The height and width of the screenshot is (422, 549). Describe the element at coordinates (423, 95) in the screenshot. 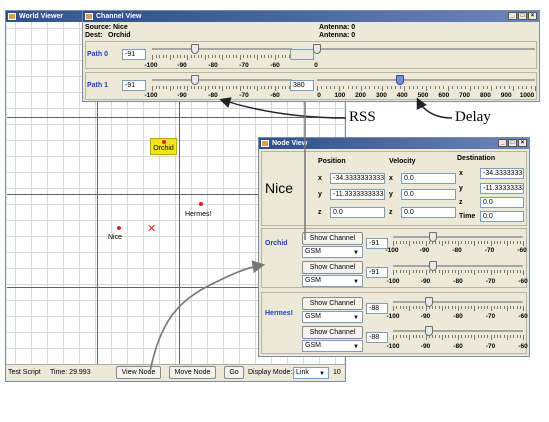

I see `delay-tick-label: 500` at that location.